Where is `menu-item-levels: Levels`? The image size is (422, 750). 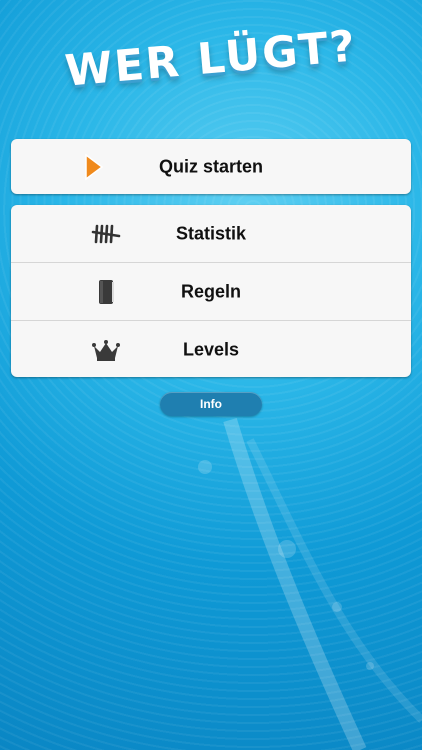 menu-item-levels: Levels is located at coordinates (211, 349).